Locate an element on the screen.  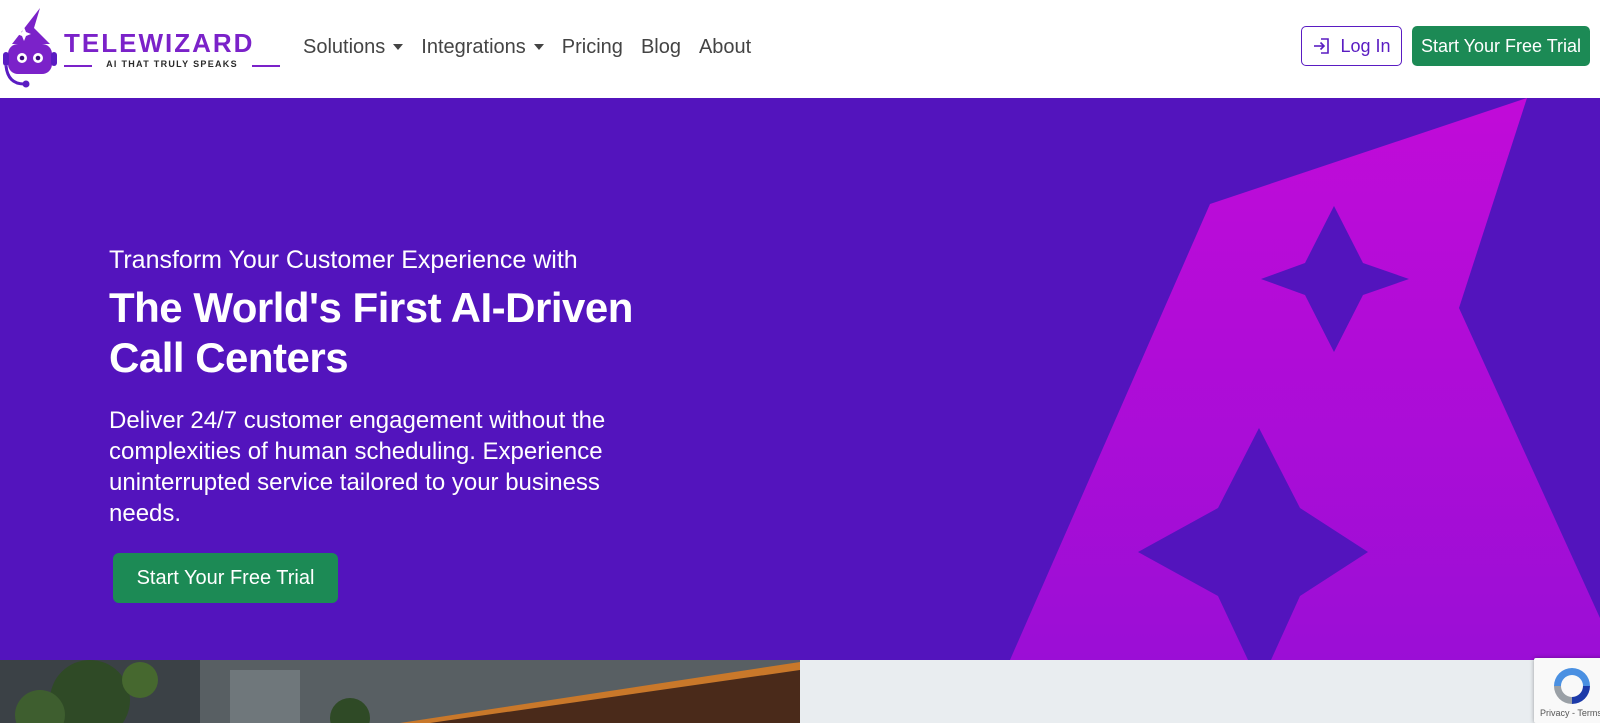
nav-solutions-dropdown: Solutions is located at coordinates (353, 47).